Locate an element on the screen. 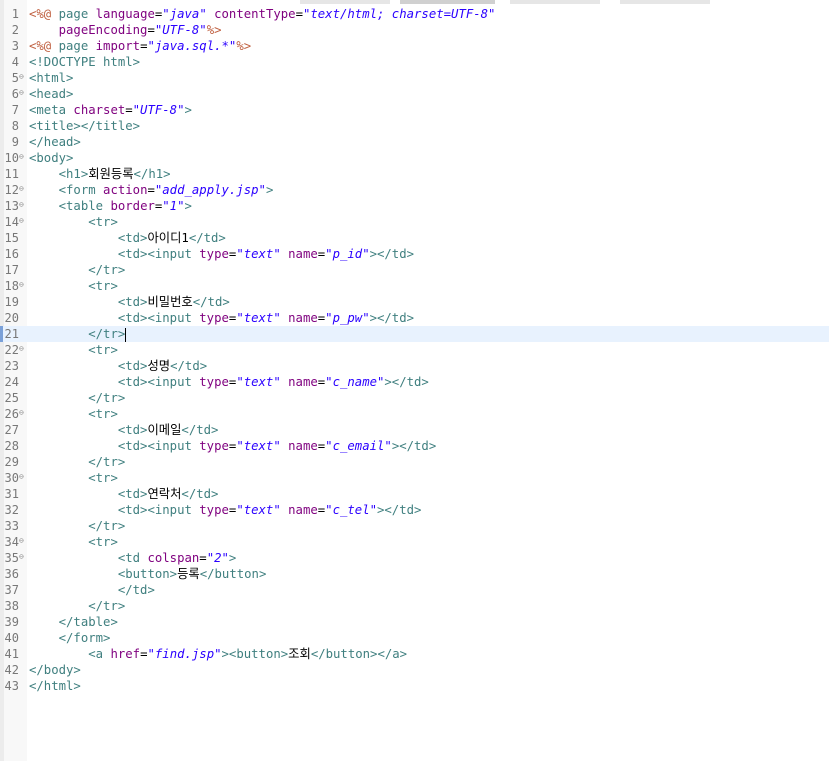 This screenshot has height=761, width=829. code-line: 3 <%@ page import="java.sql.*"%> is located at coordinates (414, 46).